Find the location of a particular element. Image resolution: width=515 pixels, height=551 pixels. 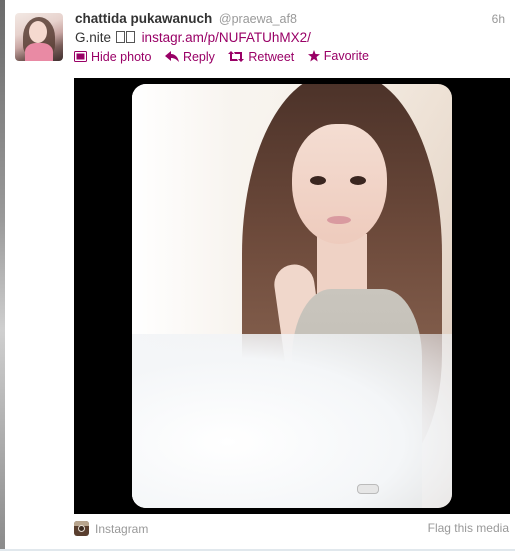

instagram-icon is located at coordinates (81, 528).